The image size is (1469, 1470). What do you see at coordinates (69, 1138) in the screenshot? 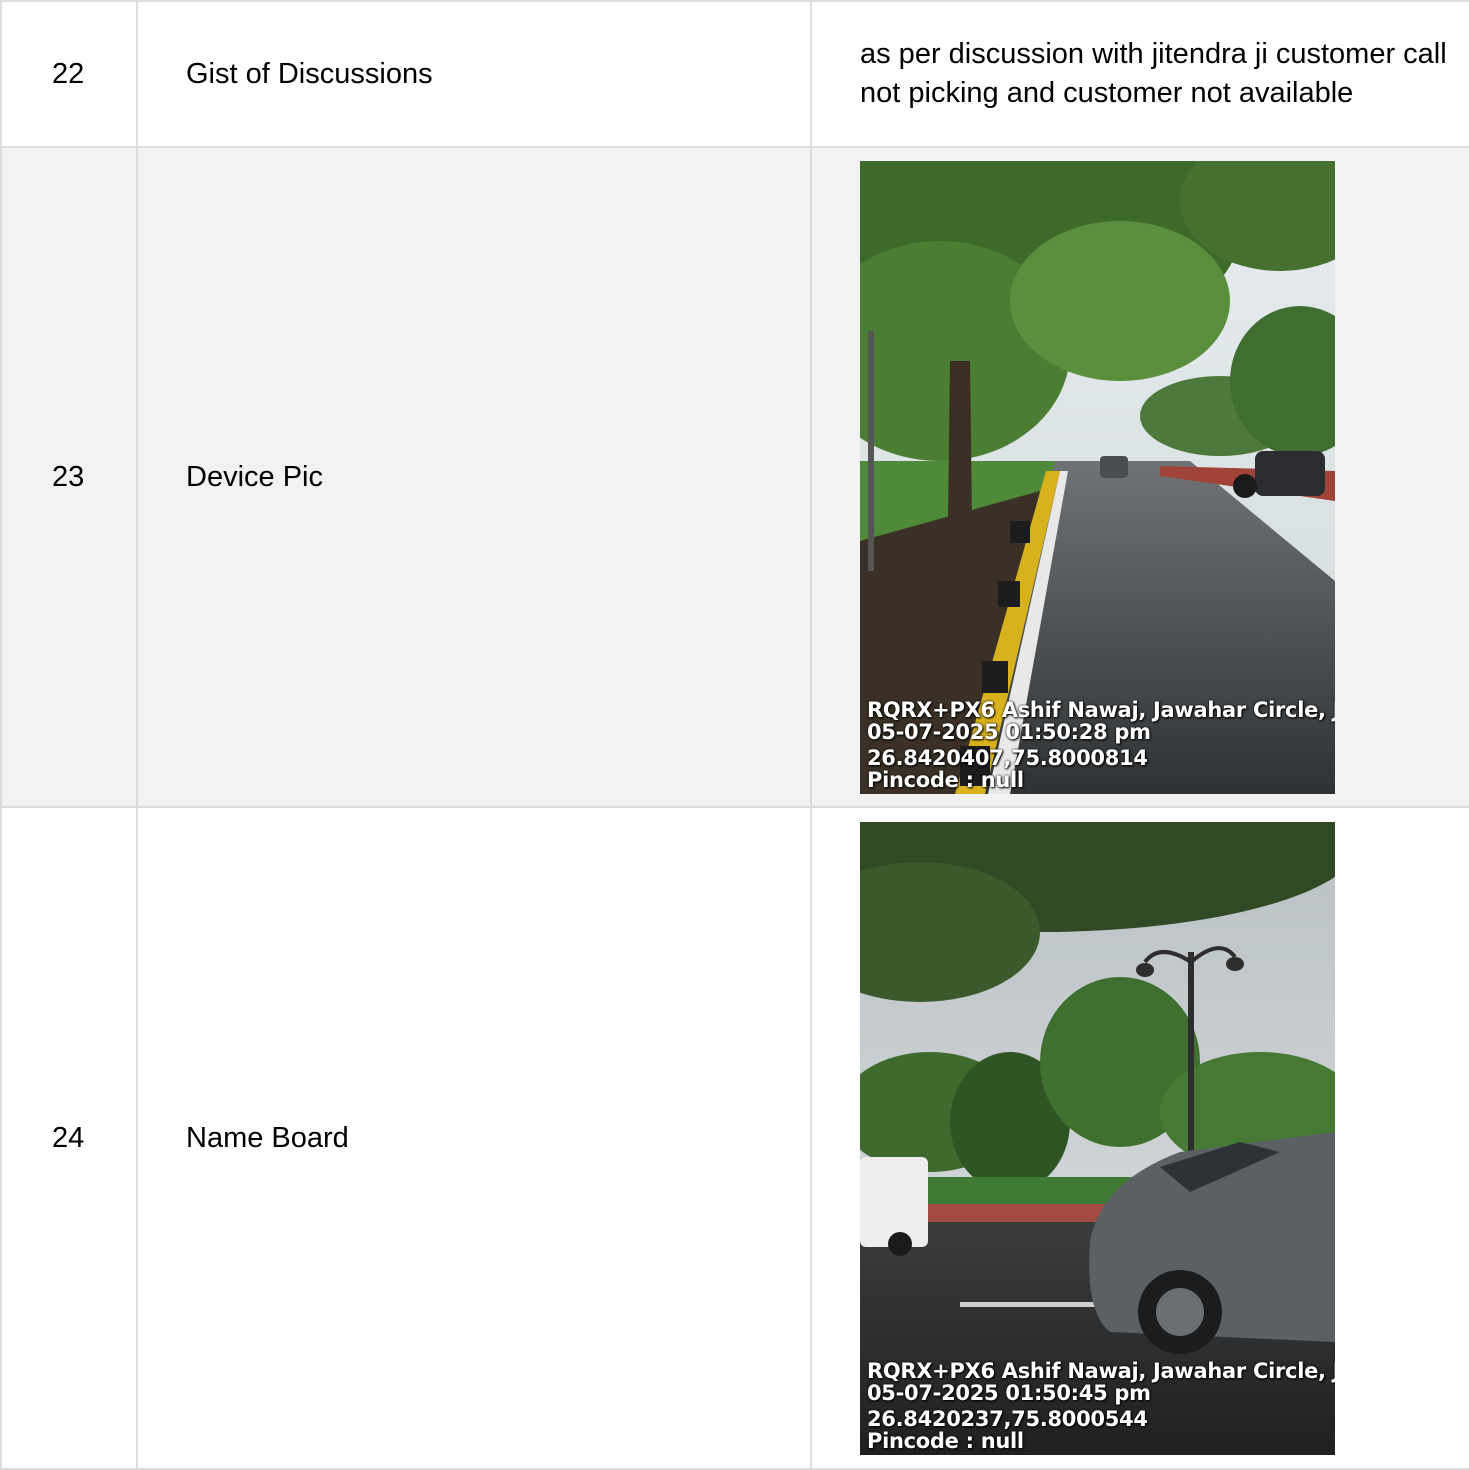
I see `row-number: 24` at bounding box center [69, 1138].